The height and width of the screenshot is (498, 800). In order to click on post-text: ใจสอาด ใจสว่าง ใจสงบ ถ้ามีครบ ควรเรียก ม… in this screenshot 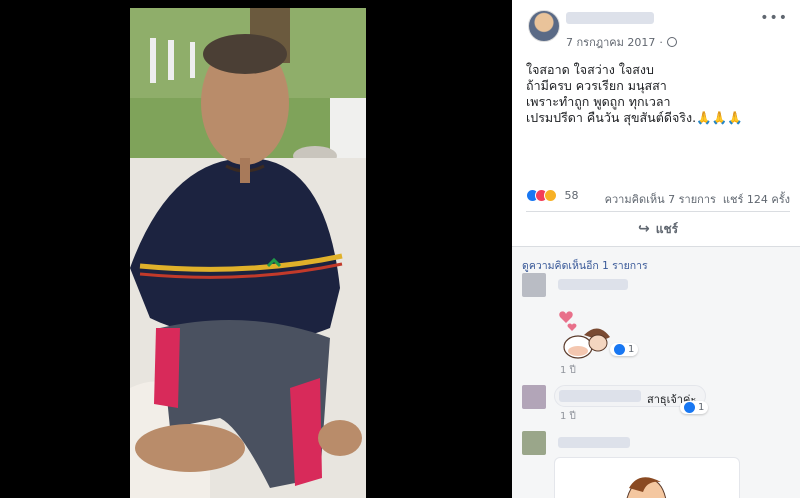, I will do `click(634, 94)`.